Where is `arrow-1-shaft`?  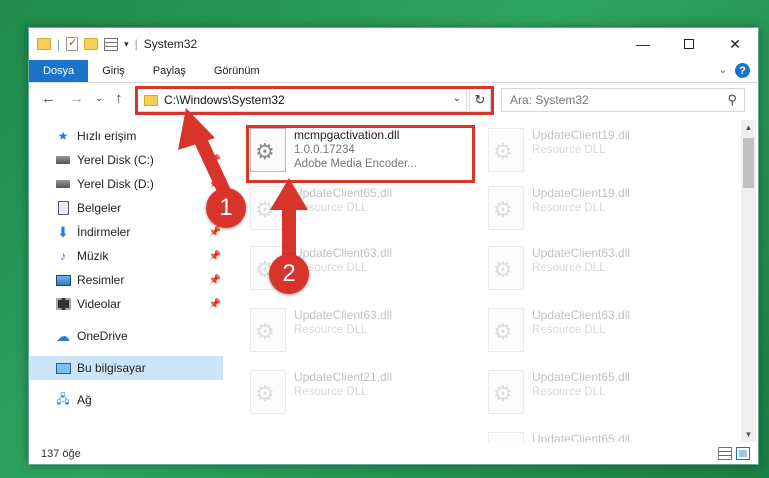 arrow-1-shaft is located at coordinates (212, 165).